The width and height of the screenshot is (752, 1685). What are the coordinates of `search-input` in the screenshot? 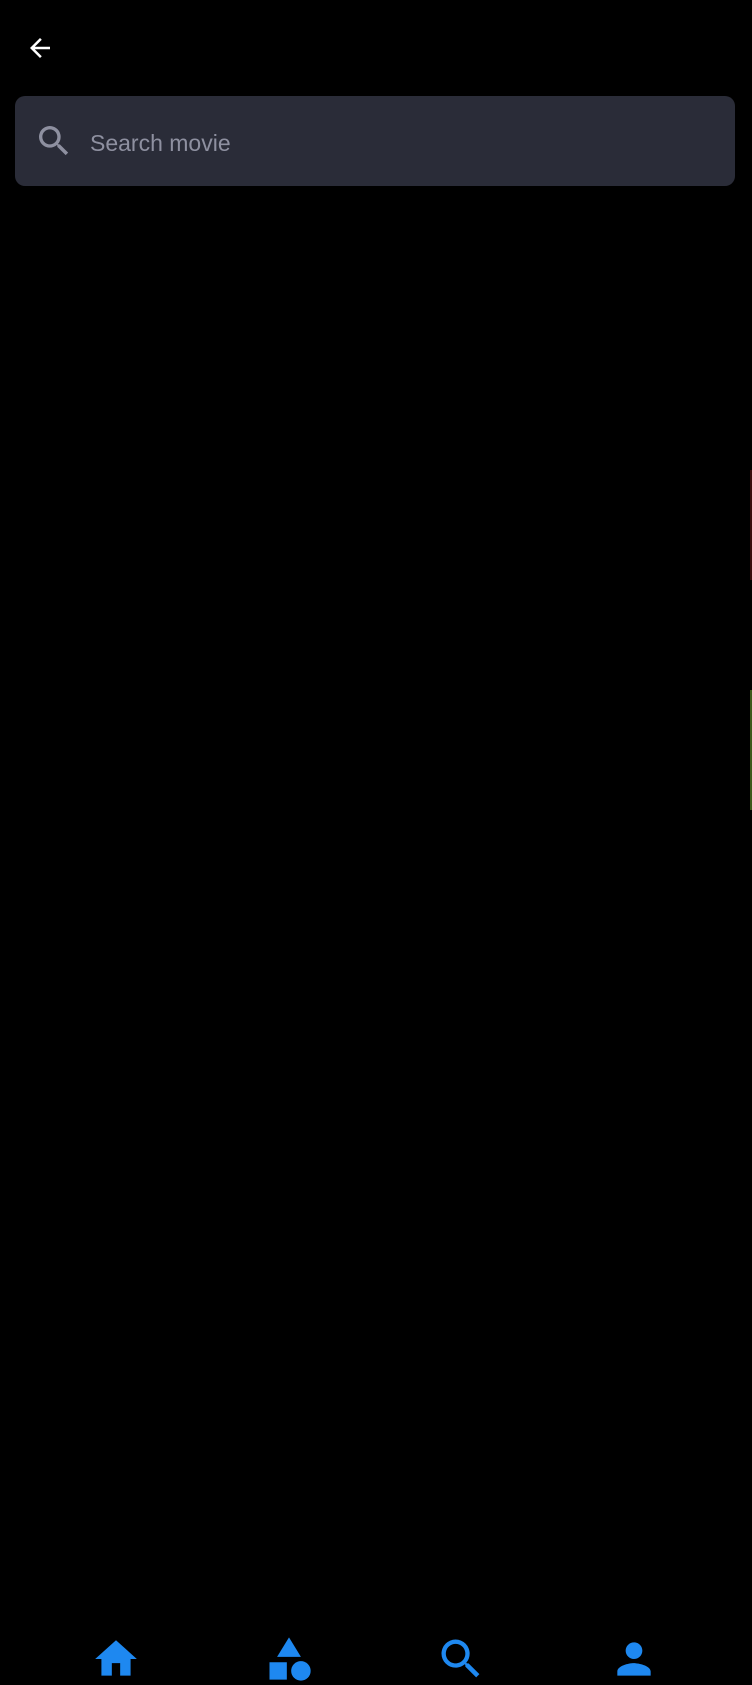 It's located at (400, 143).